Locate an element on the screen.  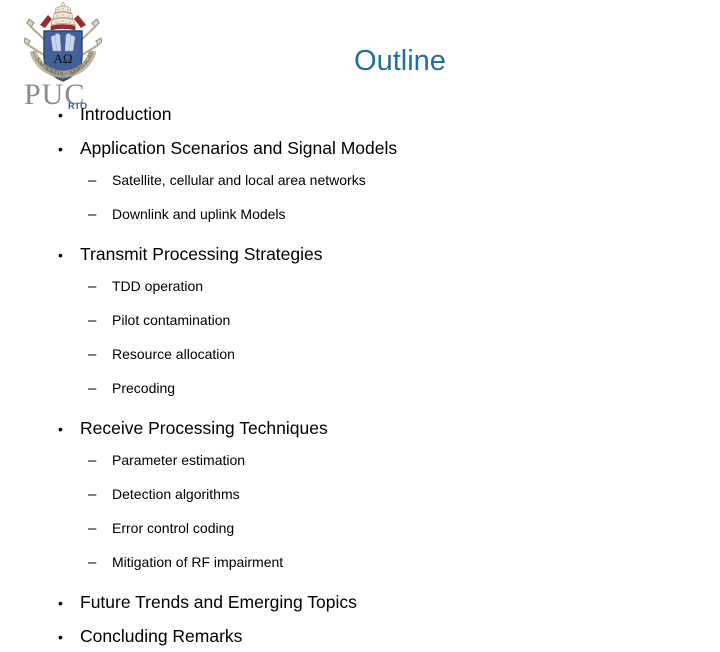
shield-letters-alpha-omega: ΑΩ is located at coordinates (62, 58).